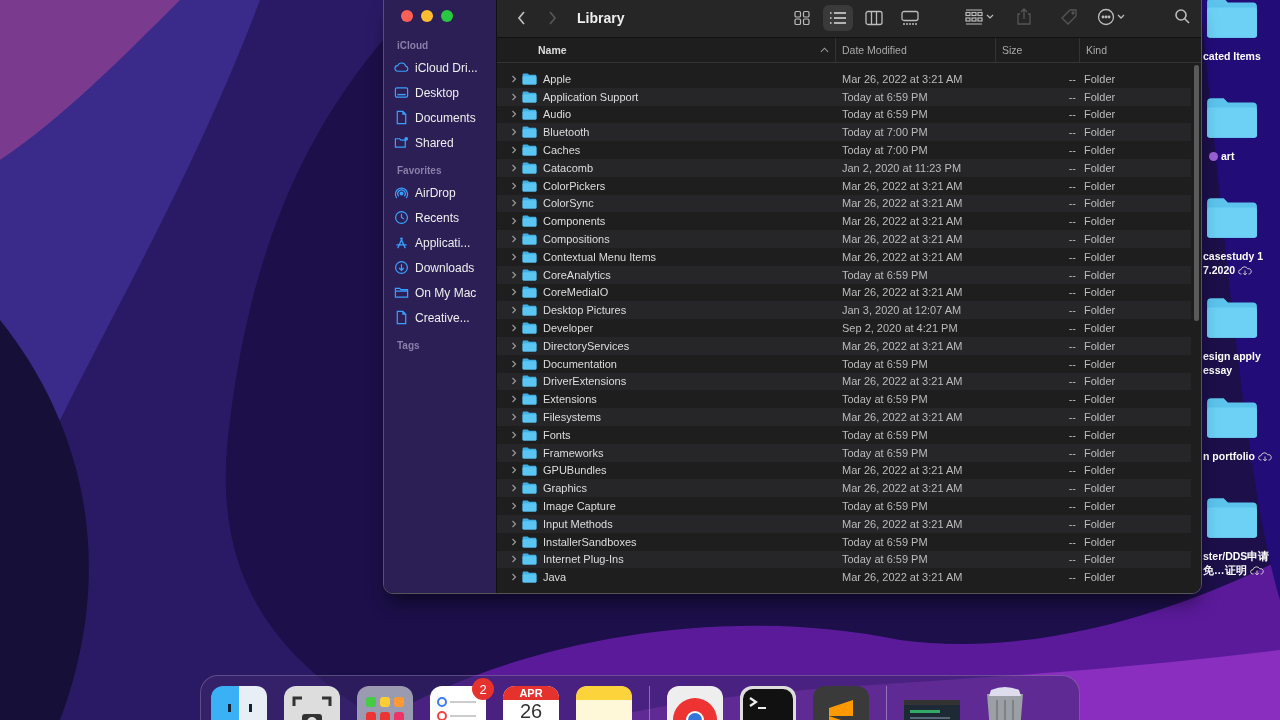 This screenshot has height=720, width=1280. What do you see at coordinates (570, 399) in the screenshot?
I see `file-name: Extensions` at bounding box center [570, 399].